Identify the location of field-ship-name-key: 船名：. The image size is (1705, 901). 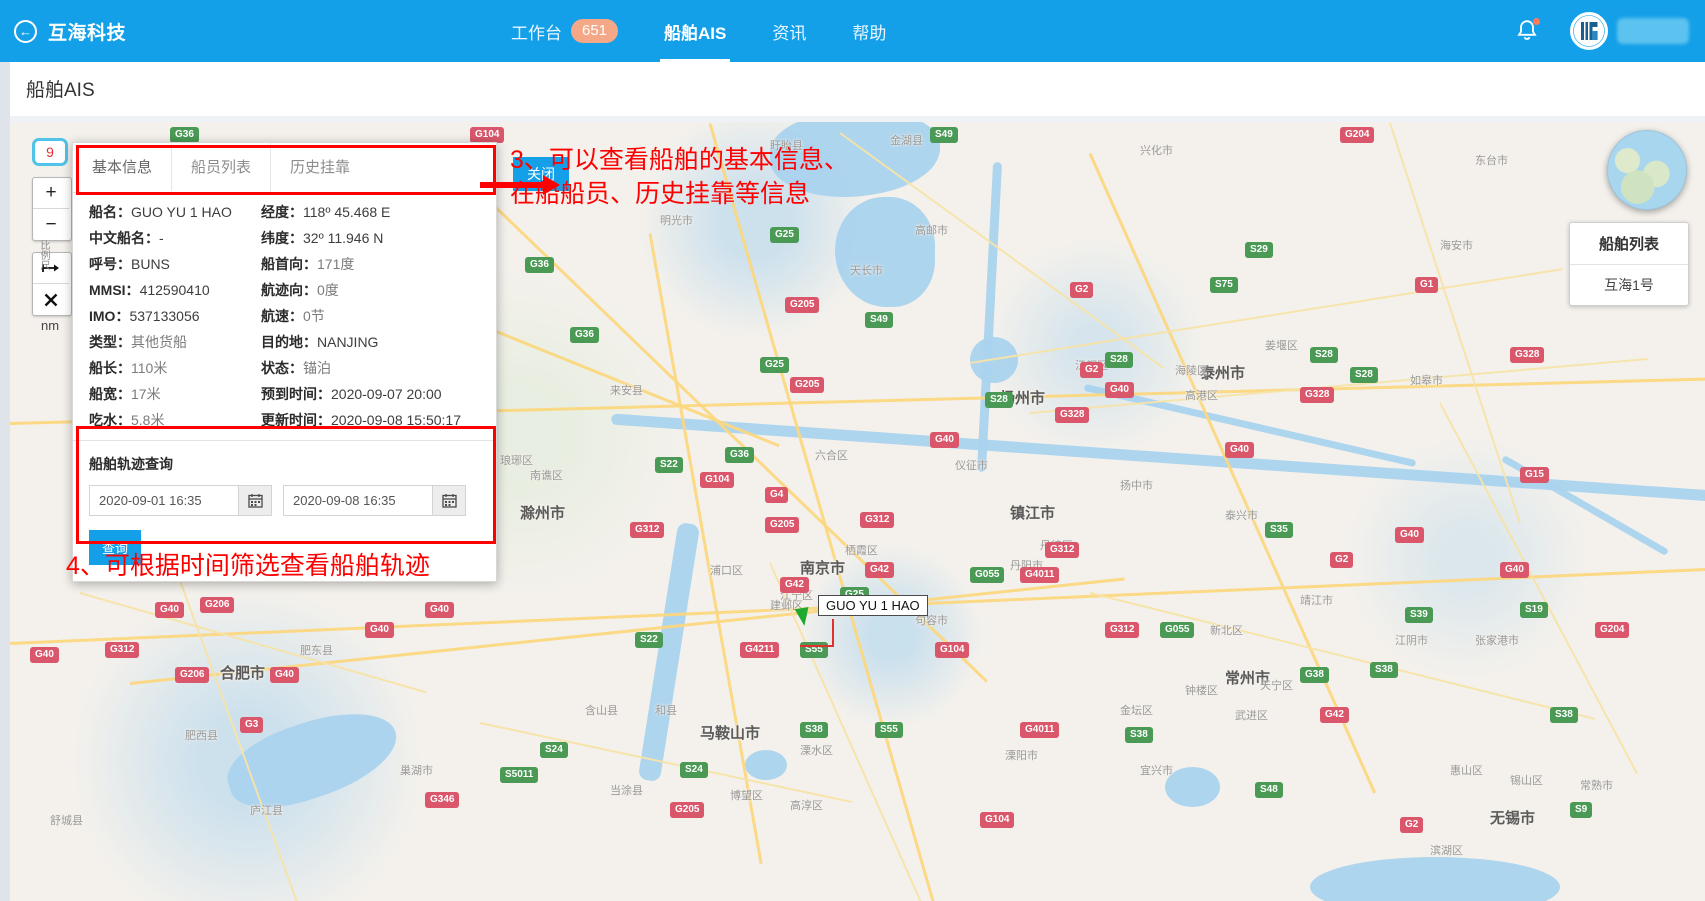
(110, 212).